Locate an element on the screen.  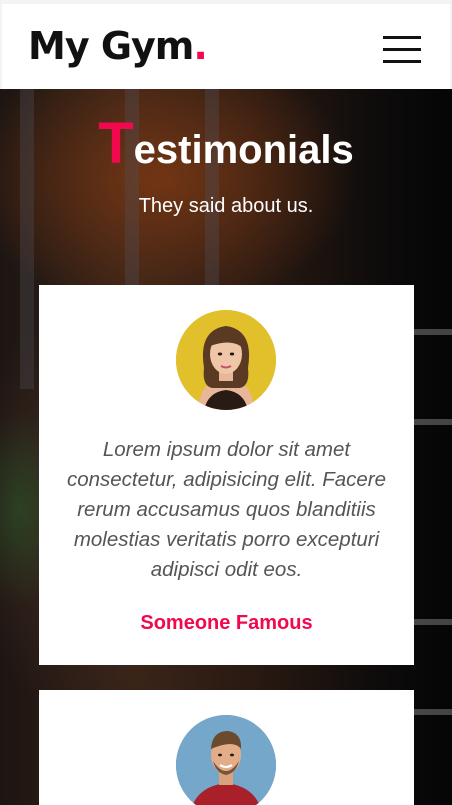
testimonial-card is located at coordinates (226, 747).